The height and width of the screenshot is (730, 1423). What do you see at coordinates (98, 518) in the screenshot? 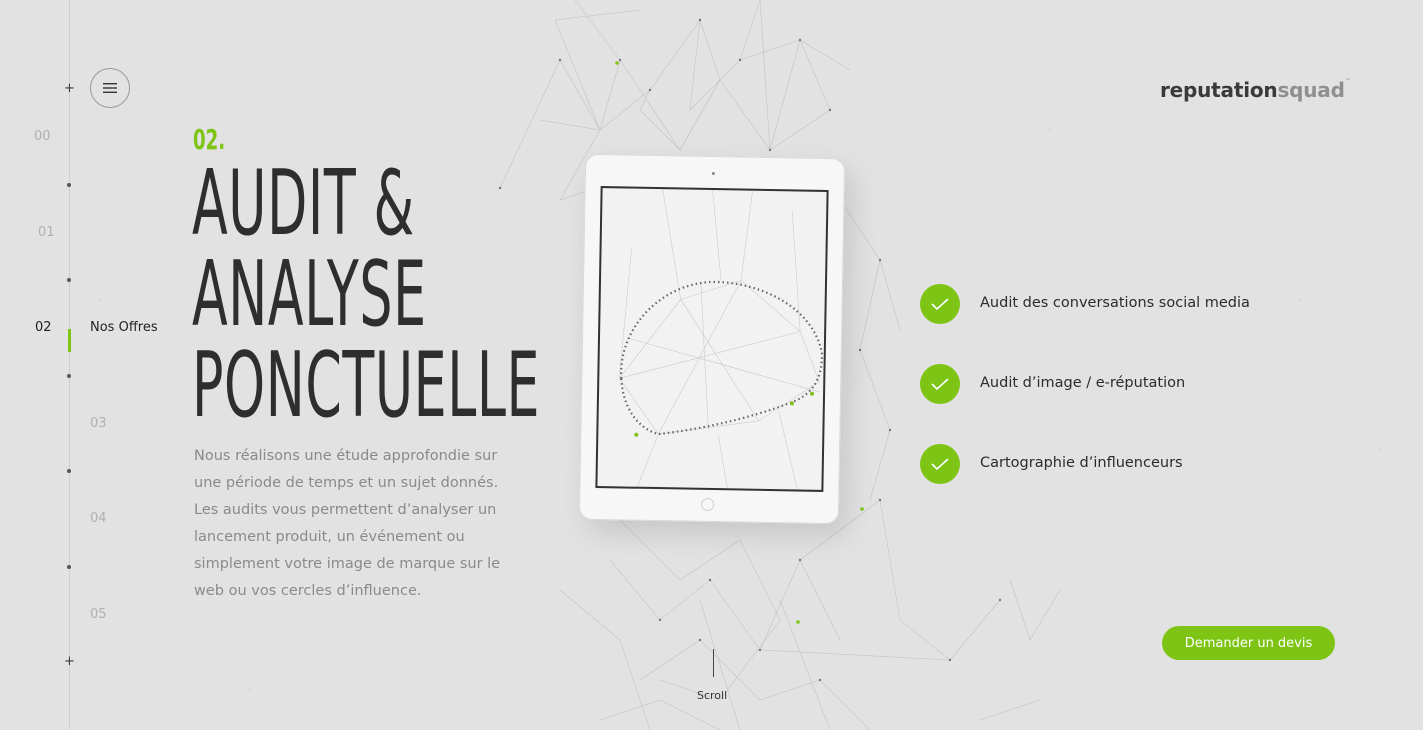
I see `nav-item-04: 04` at bounding box center [98, 518].